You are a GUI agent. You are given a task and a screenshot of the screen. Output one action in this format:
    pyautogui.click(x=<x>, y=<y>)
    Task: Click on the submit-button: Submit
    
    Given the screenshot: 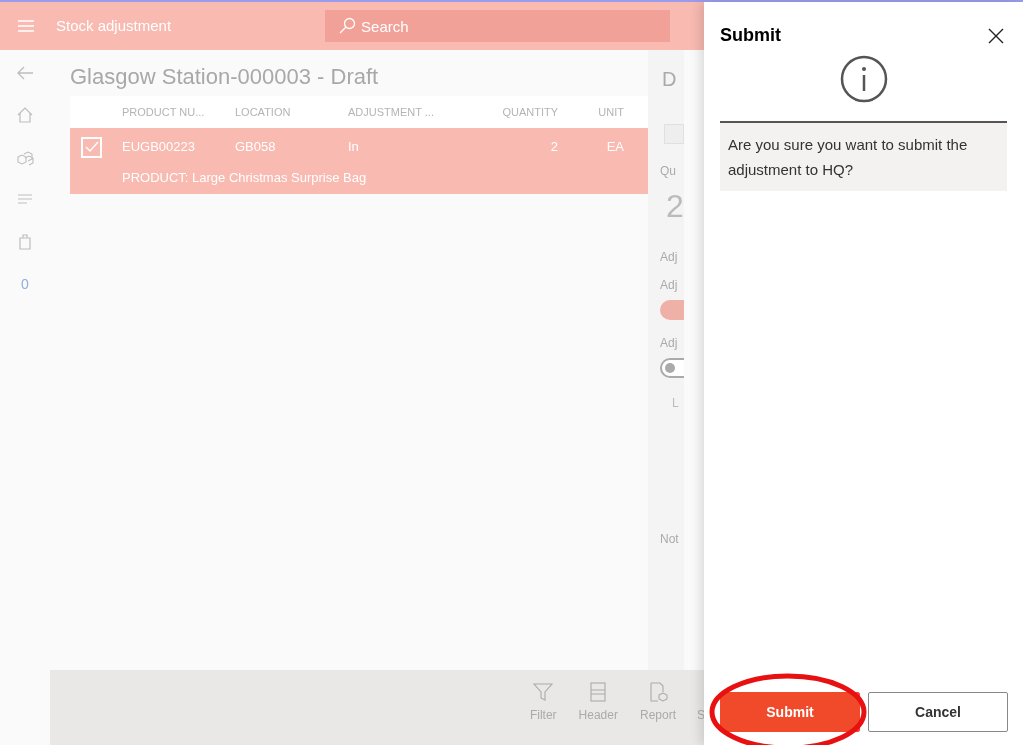 What is the action you would take?
    pyautogui.click(x=790, y=712)
    